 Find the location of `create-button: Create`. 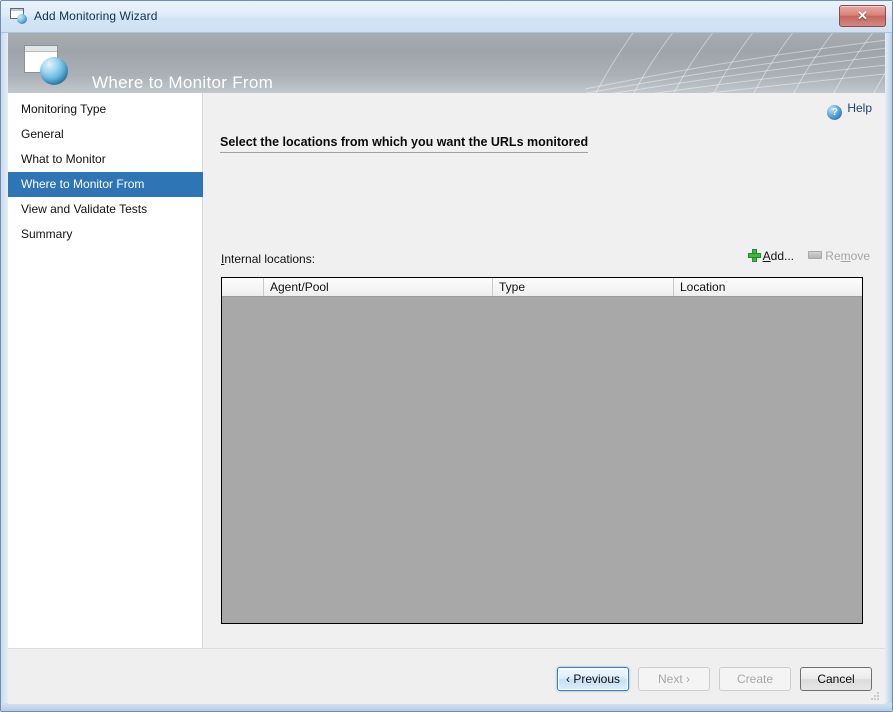

create-button: Create is located at coordinates (755, 679).